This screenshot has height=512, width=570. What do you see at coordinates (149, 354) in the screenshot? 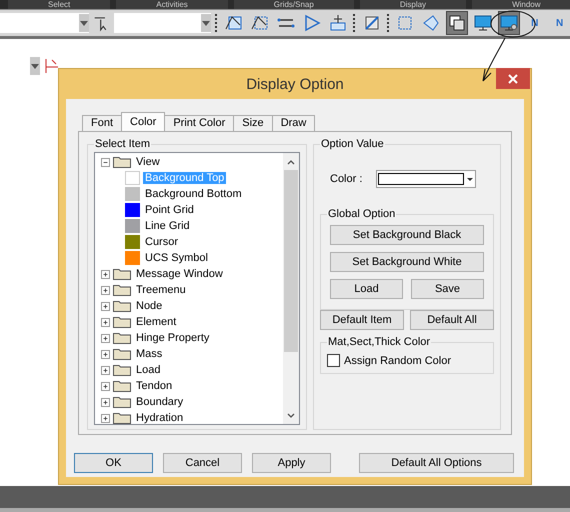
I see `tree-item: Mass` at bounding box center [149, 354].